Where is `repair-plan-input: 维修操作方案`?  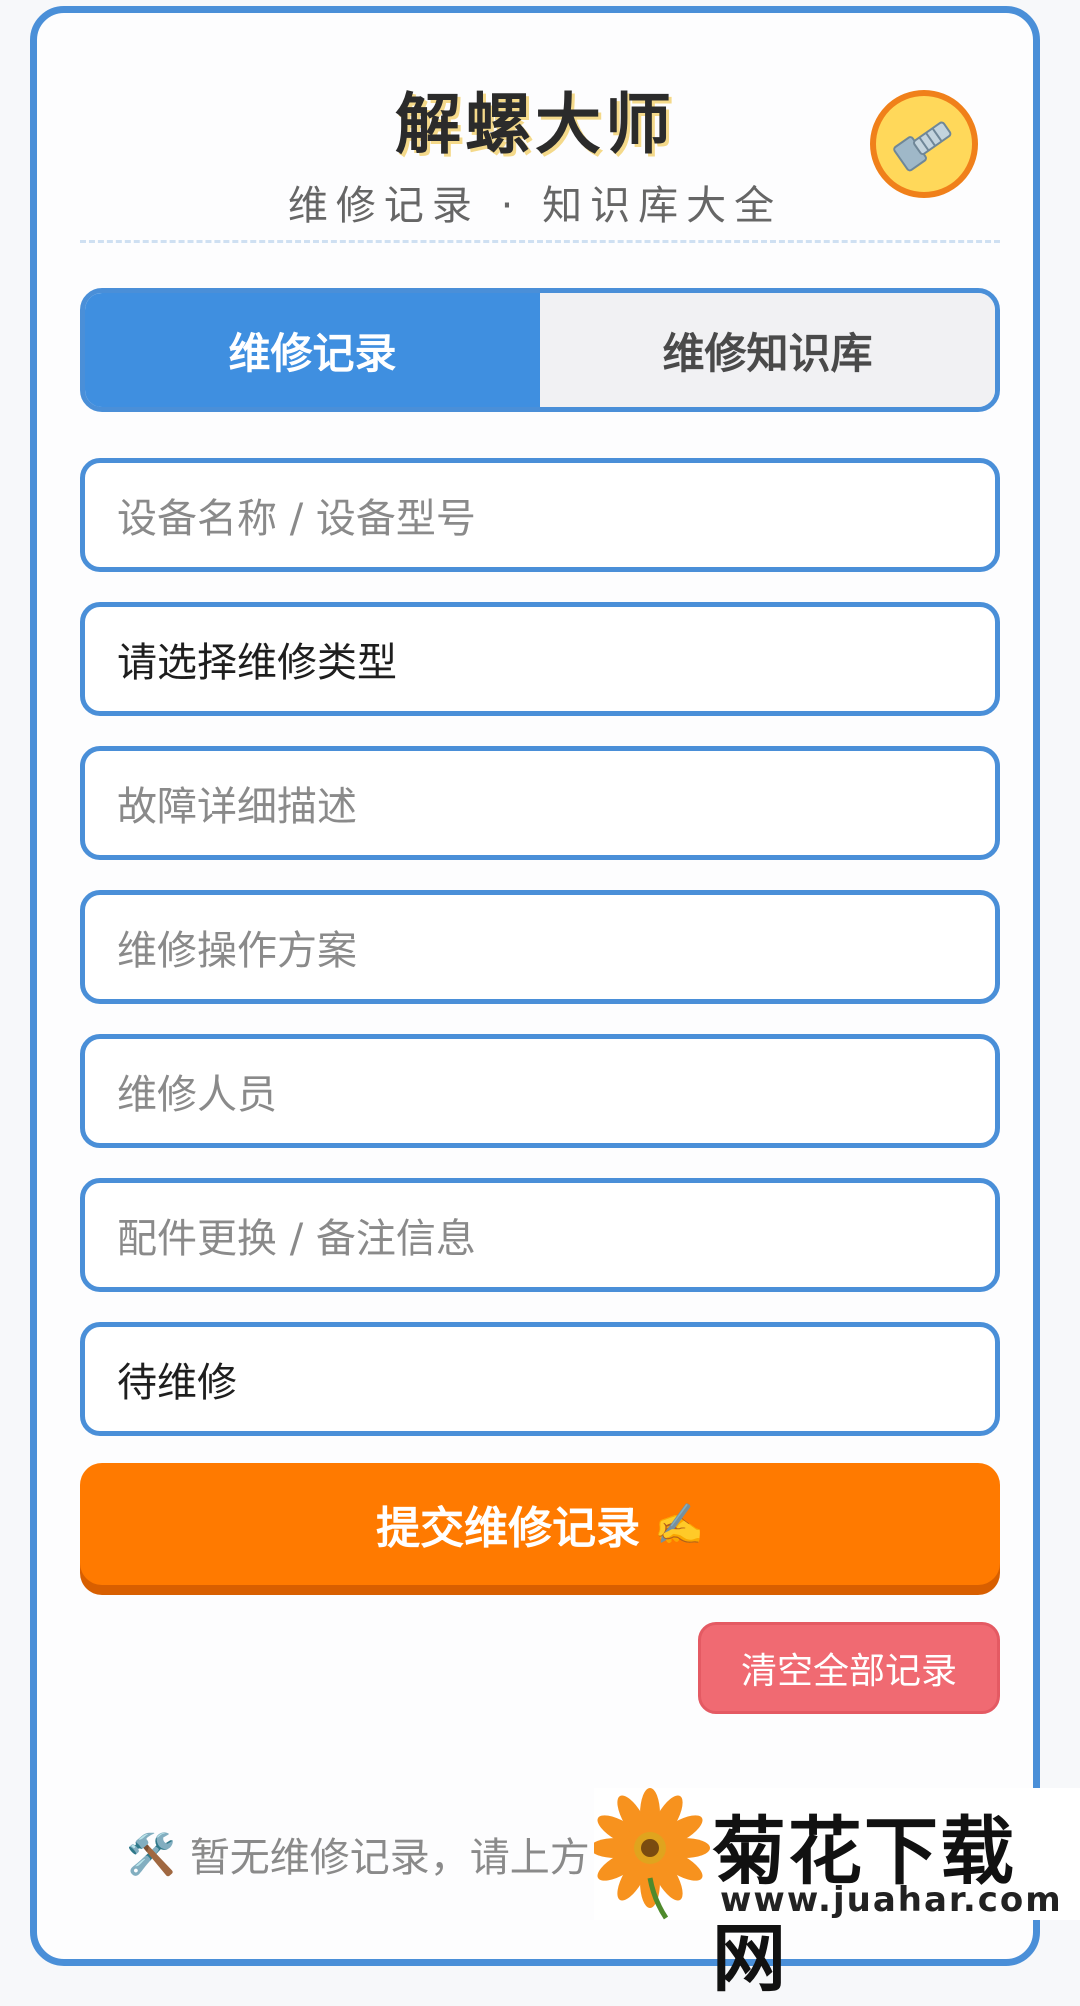 repair-plan-input: 维修操作方案 is located at coordinates (540, 947).